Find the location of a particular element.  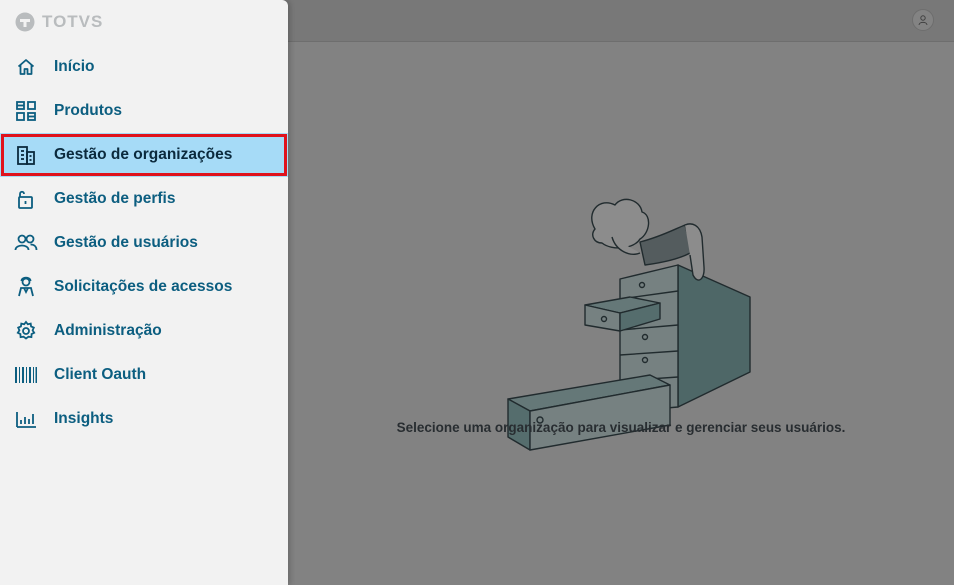

sidebar-item-label: Gestão de perfis is located at coordinates (115, 198).